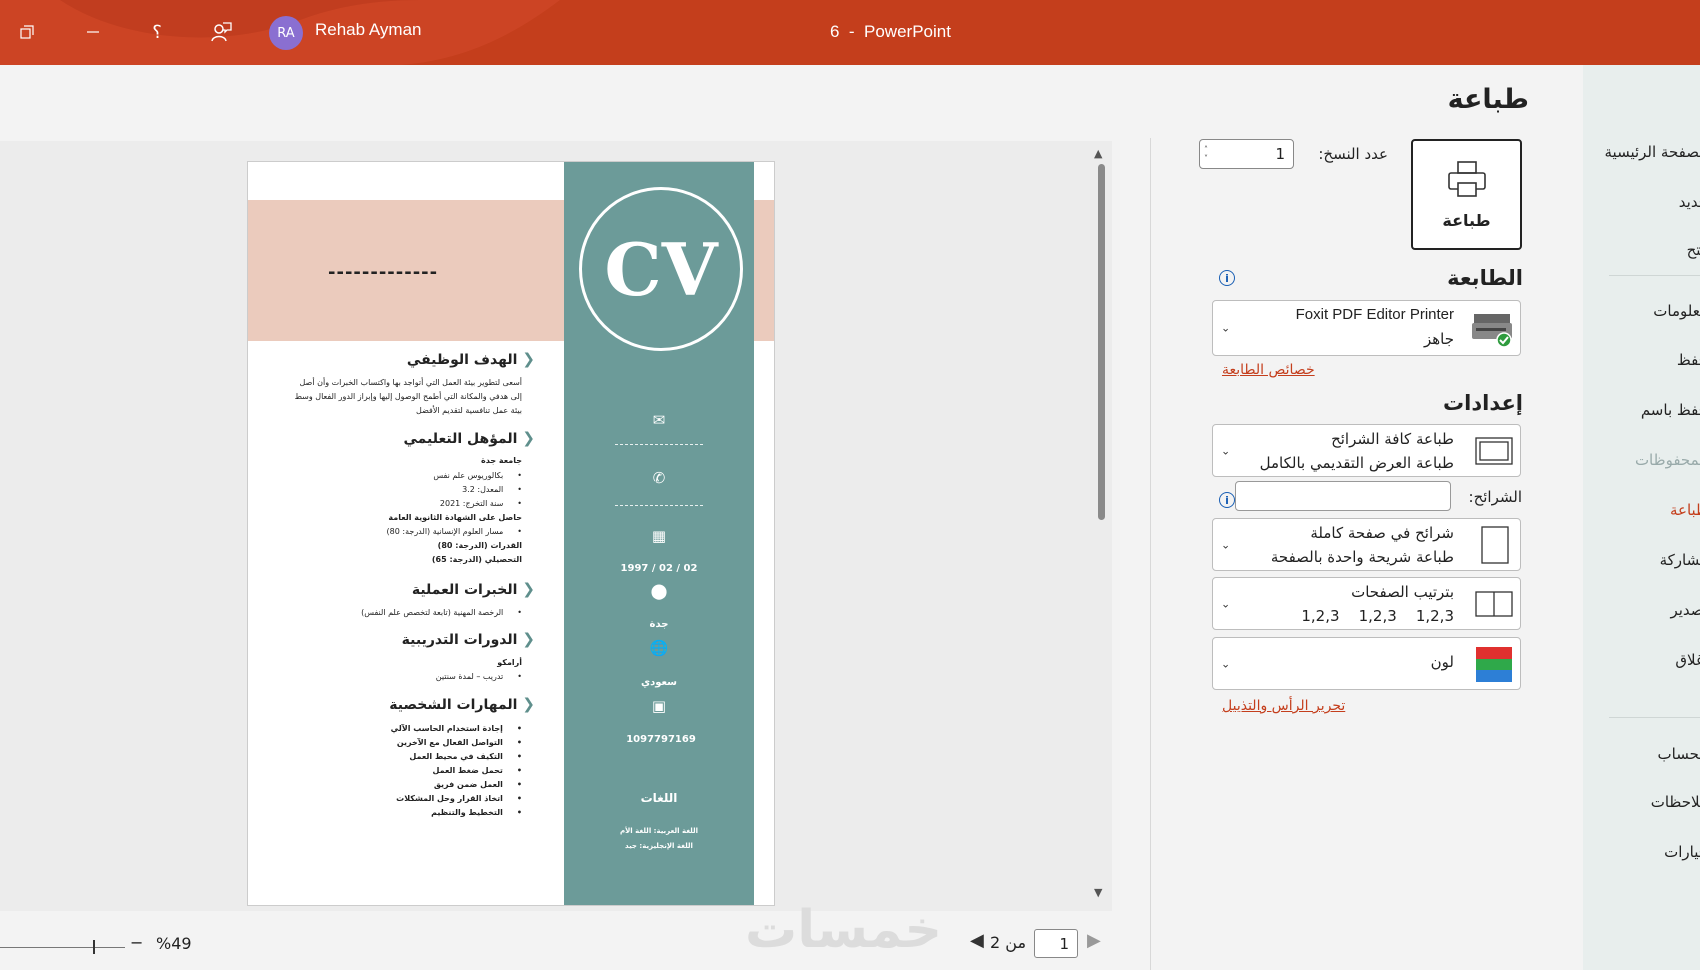 The height and width of the screenshot is (970, 1700). What do you see at coordinates (368, 30) in the screenshot?
I see `user-name: Rehab Ayman` at bounding box center [368, 30].